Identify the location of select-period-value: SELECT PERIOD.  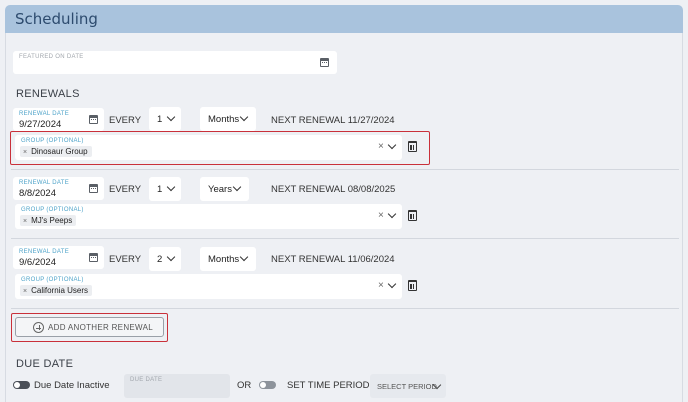
(407, 386).